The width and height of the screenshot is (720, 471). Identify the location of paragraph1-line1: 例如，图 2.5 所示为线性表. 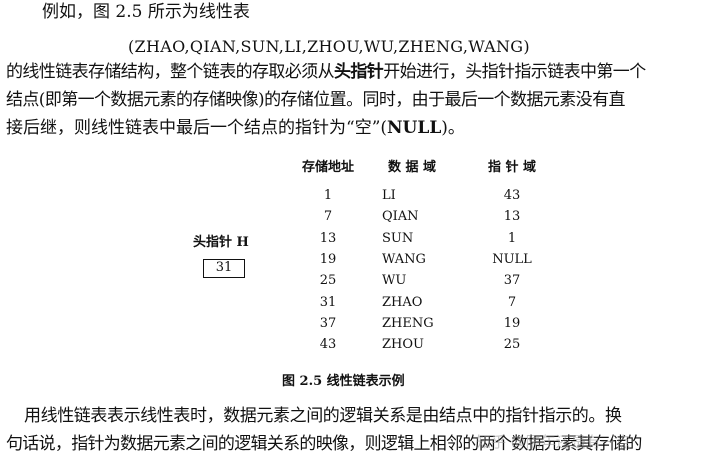
(146, 12).